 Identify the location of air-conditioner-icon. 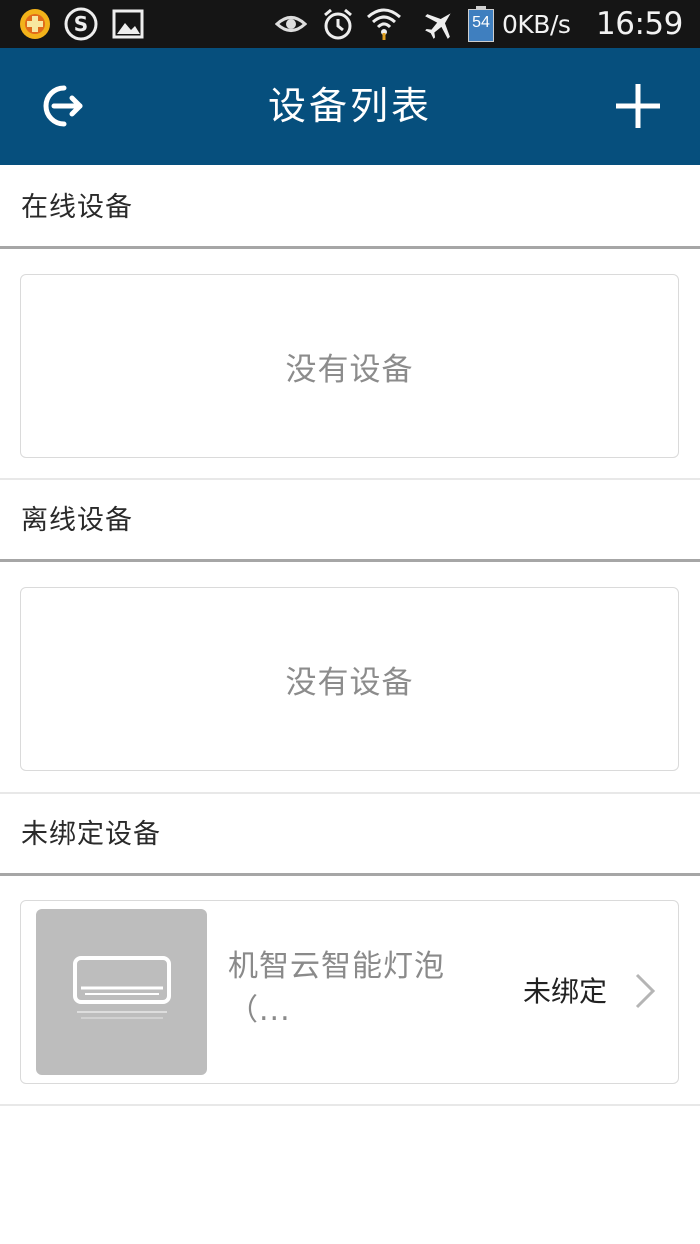
(121, 987).